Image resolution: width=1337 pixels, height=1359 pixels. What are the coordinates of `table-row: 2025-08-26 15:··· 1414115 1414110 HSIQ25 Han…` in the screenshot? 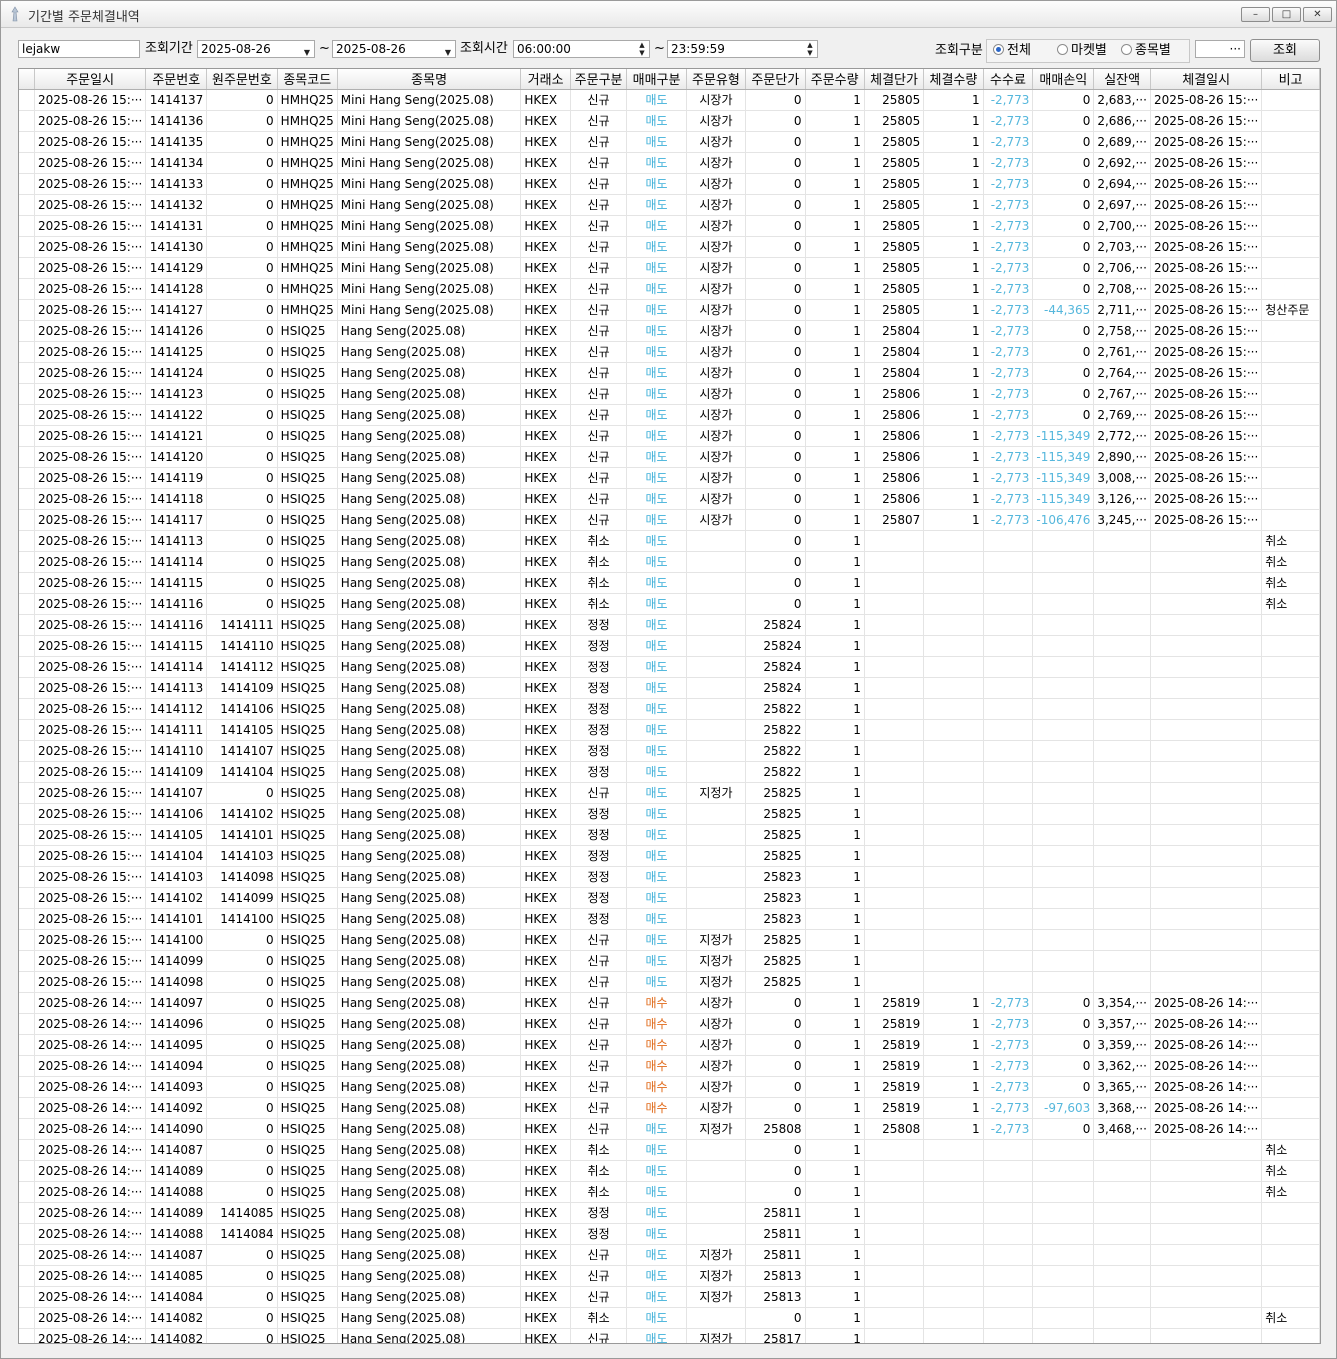 It's located at (669, 646).